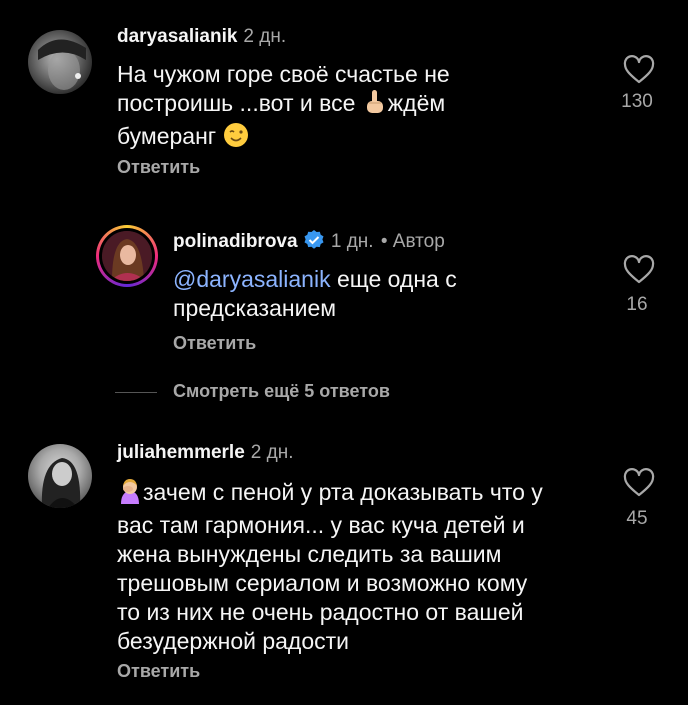 The image size is (688, 705). What do you see at coordinates (320, 612) in the screenshot?
I see `comment-text-line: то из них не очень радостно от вашей` at bounding box center [320, 612].